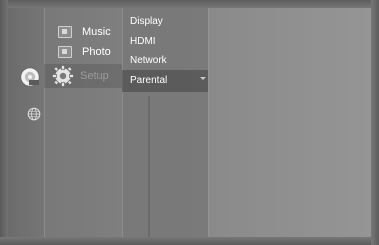 The image size is (379, 245). I want to click on menu-item-label: Photo, so click(96, 52).